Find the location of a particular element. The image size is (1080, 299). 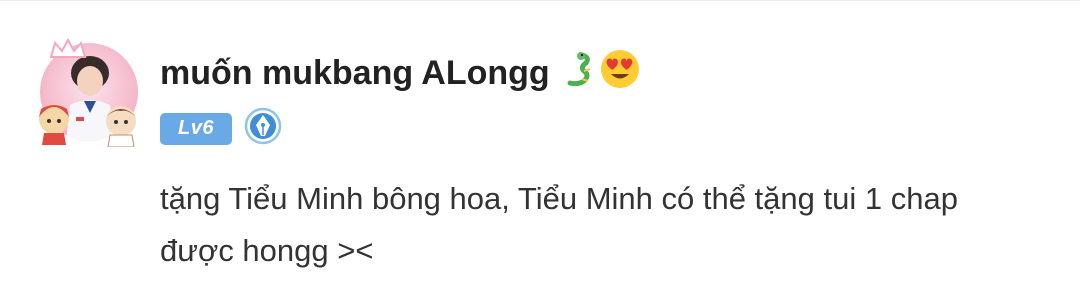

username-text: muốn mukbang ALongg is located at coordinates (355, 73).